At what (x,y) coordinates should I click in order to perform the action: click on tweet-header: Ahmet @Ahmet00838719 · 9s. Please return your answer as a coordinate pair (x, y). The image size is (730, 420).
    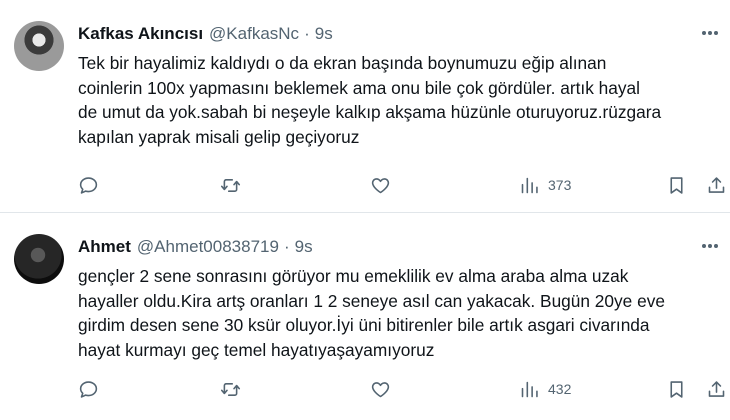
    Looking at the image, I should click on (195, 247).